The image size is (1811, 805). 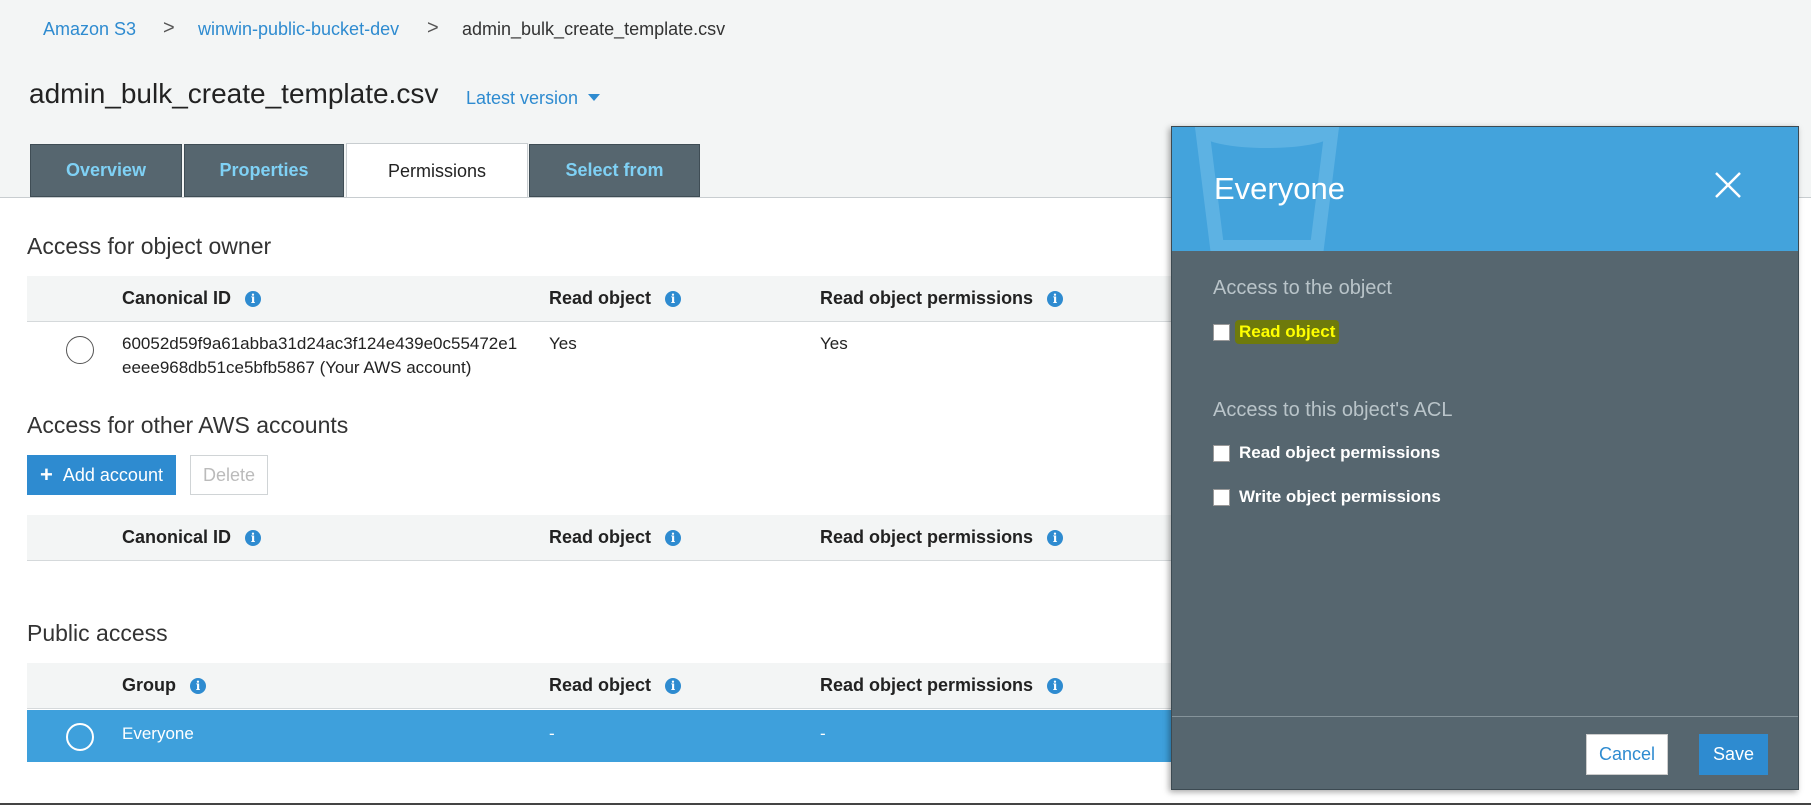 What do you see at coordinates (297, 367) in the screenshot?
I see `canonical-id-line: eeee968db51ce5bfb5867 (Your AWS account)` at bounding box center [297, 367].